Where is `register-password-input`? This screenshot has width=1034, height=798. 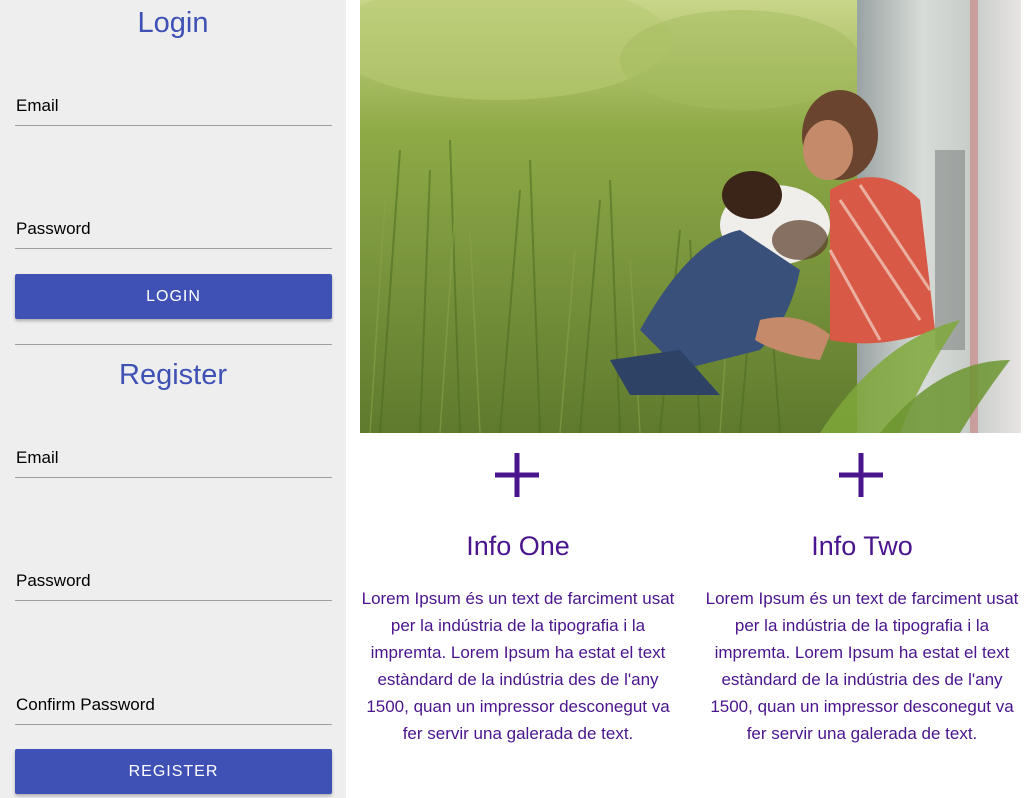
register-password-input is located at coordinates (173, 585).